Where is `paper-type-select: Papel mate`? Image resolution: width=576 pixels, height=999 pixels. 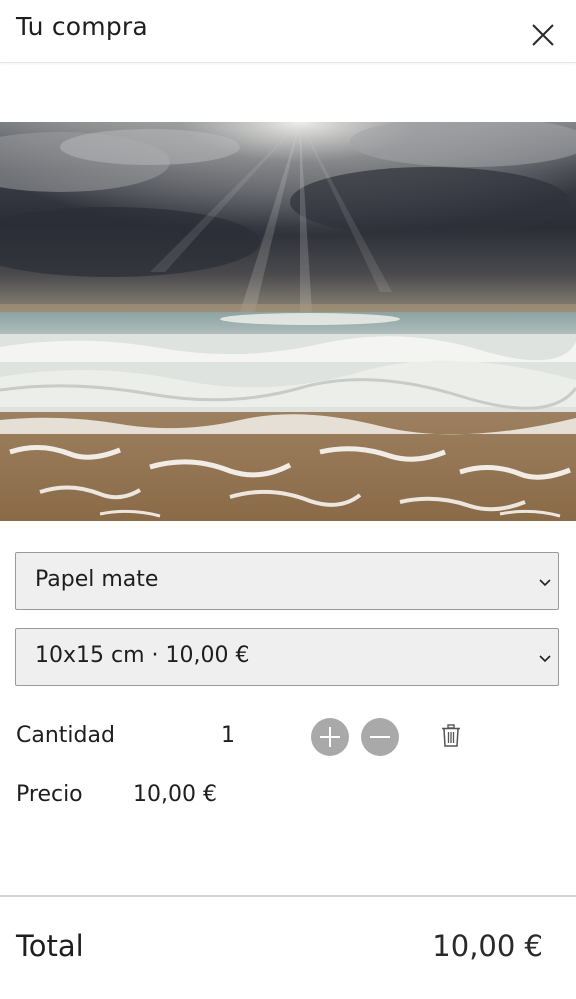
paper-type-select: Papel mate is located at coordinates (287, 581).